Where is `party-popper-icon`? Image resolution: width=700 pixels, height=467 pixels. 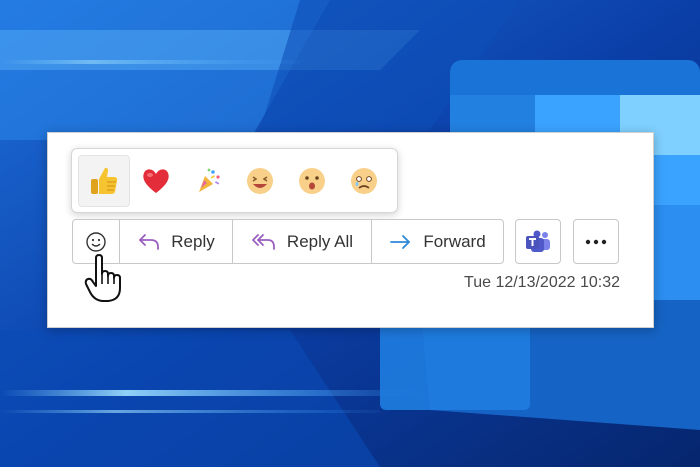 party-popper-icon is located at coordinates (209, 180).